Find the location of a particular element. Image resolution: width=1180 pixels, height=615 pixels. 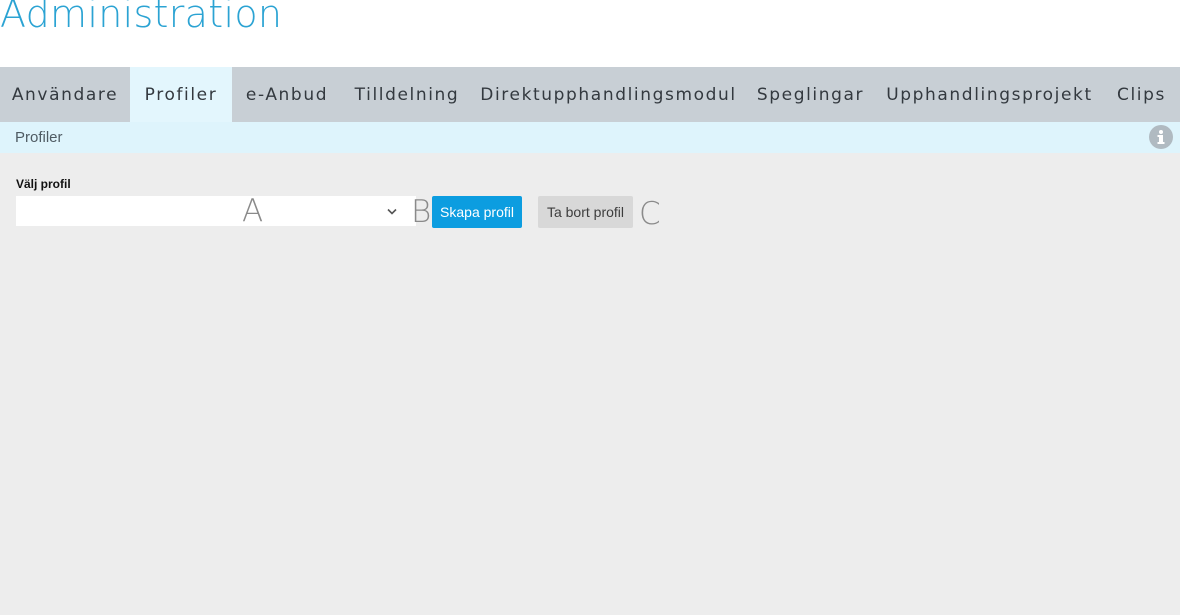

tab-upphandlingsprojekt: Upphandlingsprojekt is located at coordinates (989, 94).